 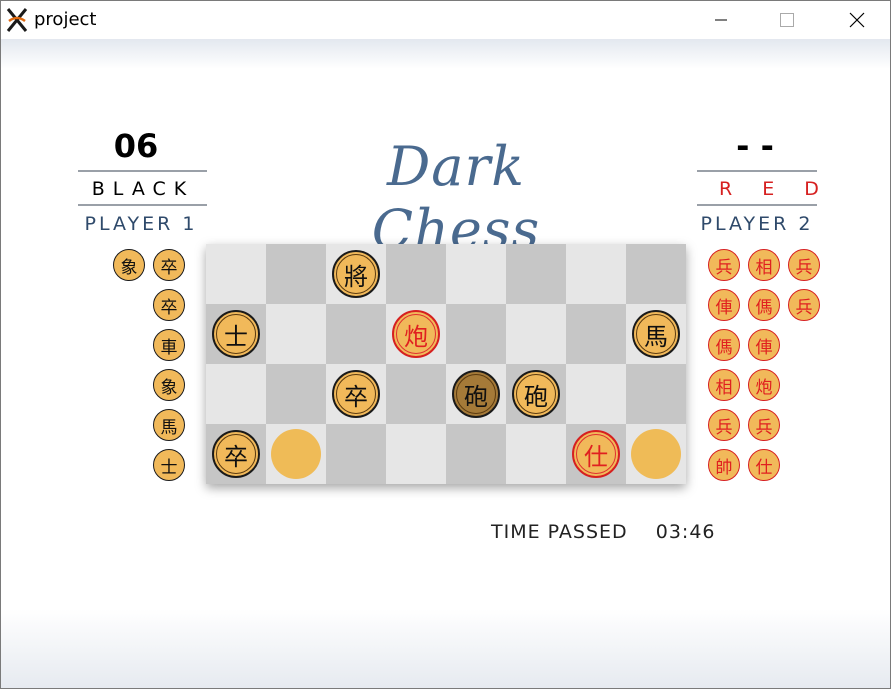 I want to click on player2-label: PLAYER 2, so click(x=757, y=224).